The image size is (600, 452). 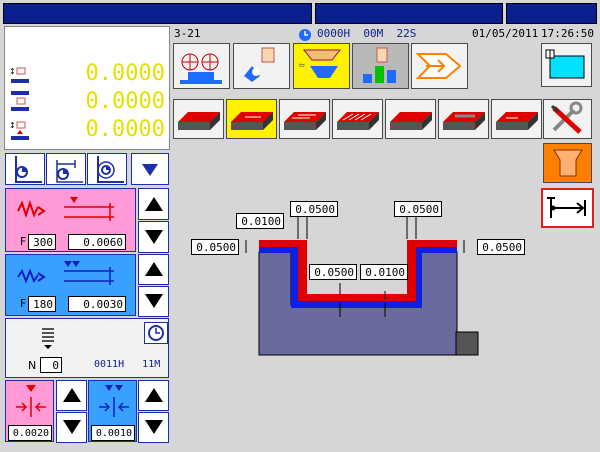 What do you see at coordinates (109, 364) in the screenshot?
I see `spark-time-hours: 0011H` at bounding box center [109, 364].